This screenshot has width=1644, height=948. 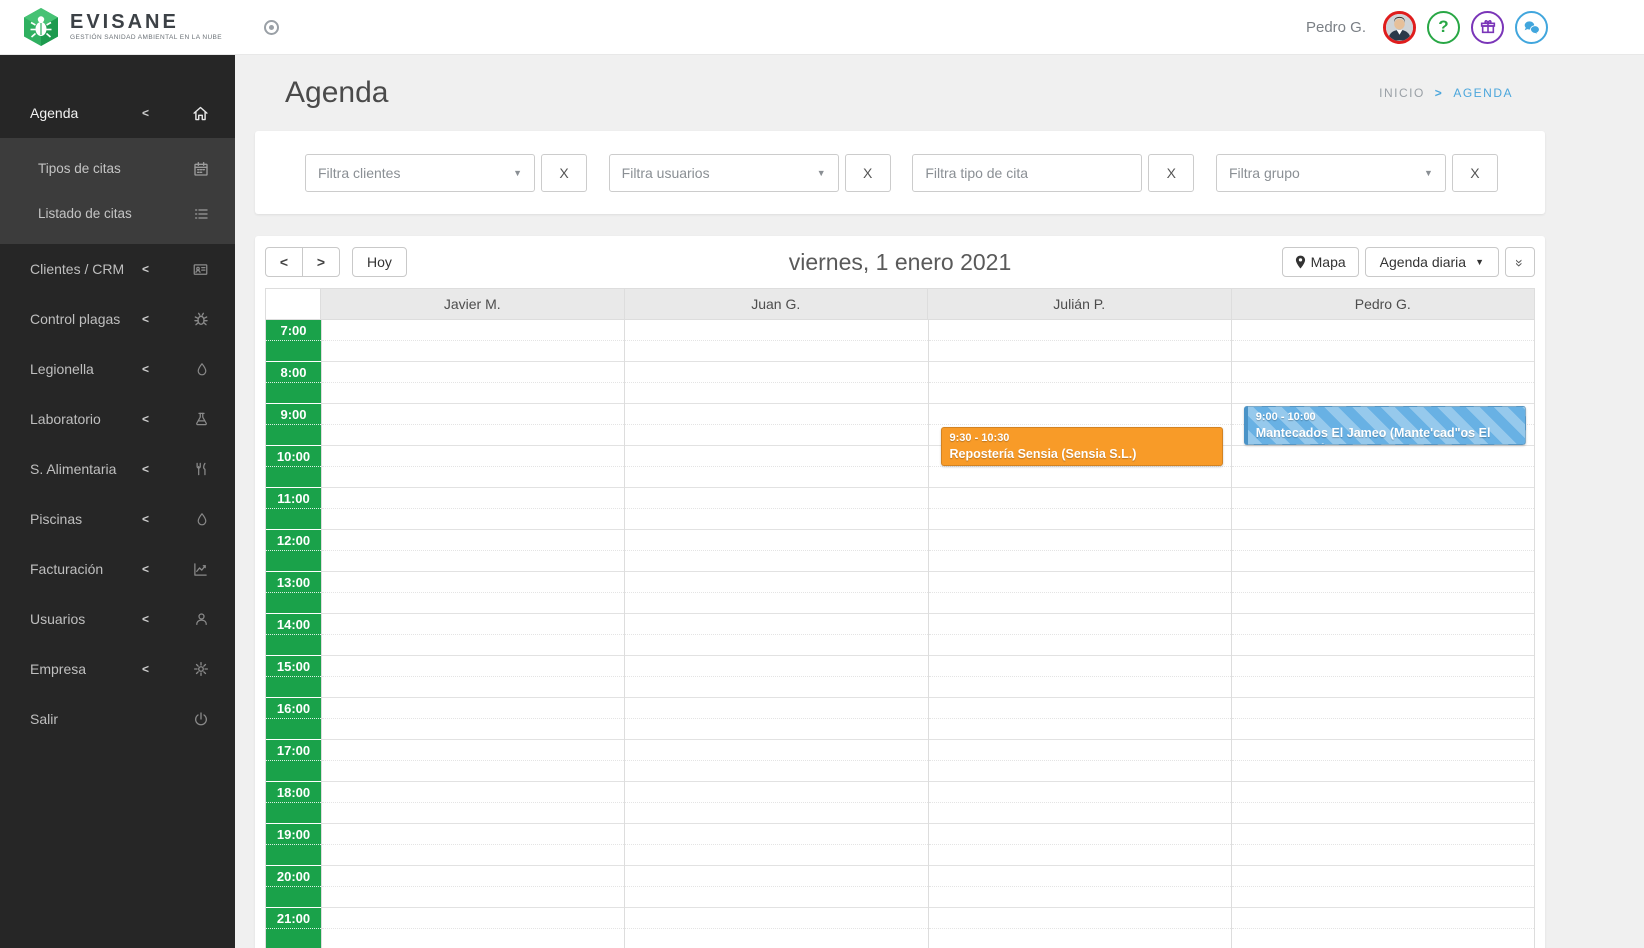 What do you see at coordinates (284, 262) in the screenshot?
I see `prev-day-button: <` at bounding box center [284, 262].